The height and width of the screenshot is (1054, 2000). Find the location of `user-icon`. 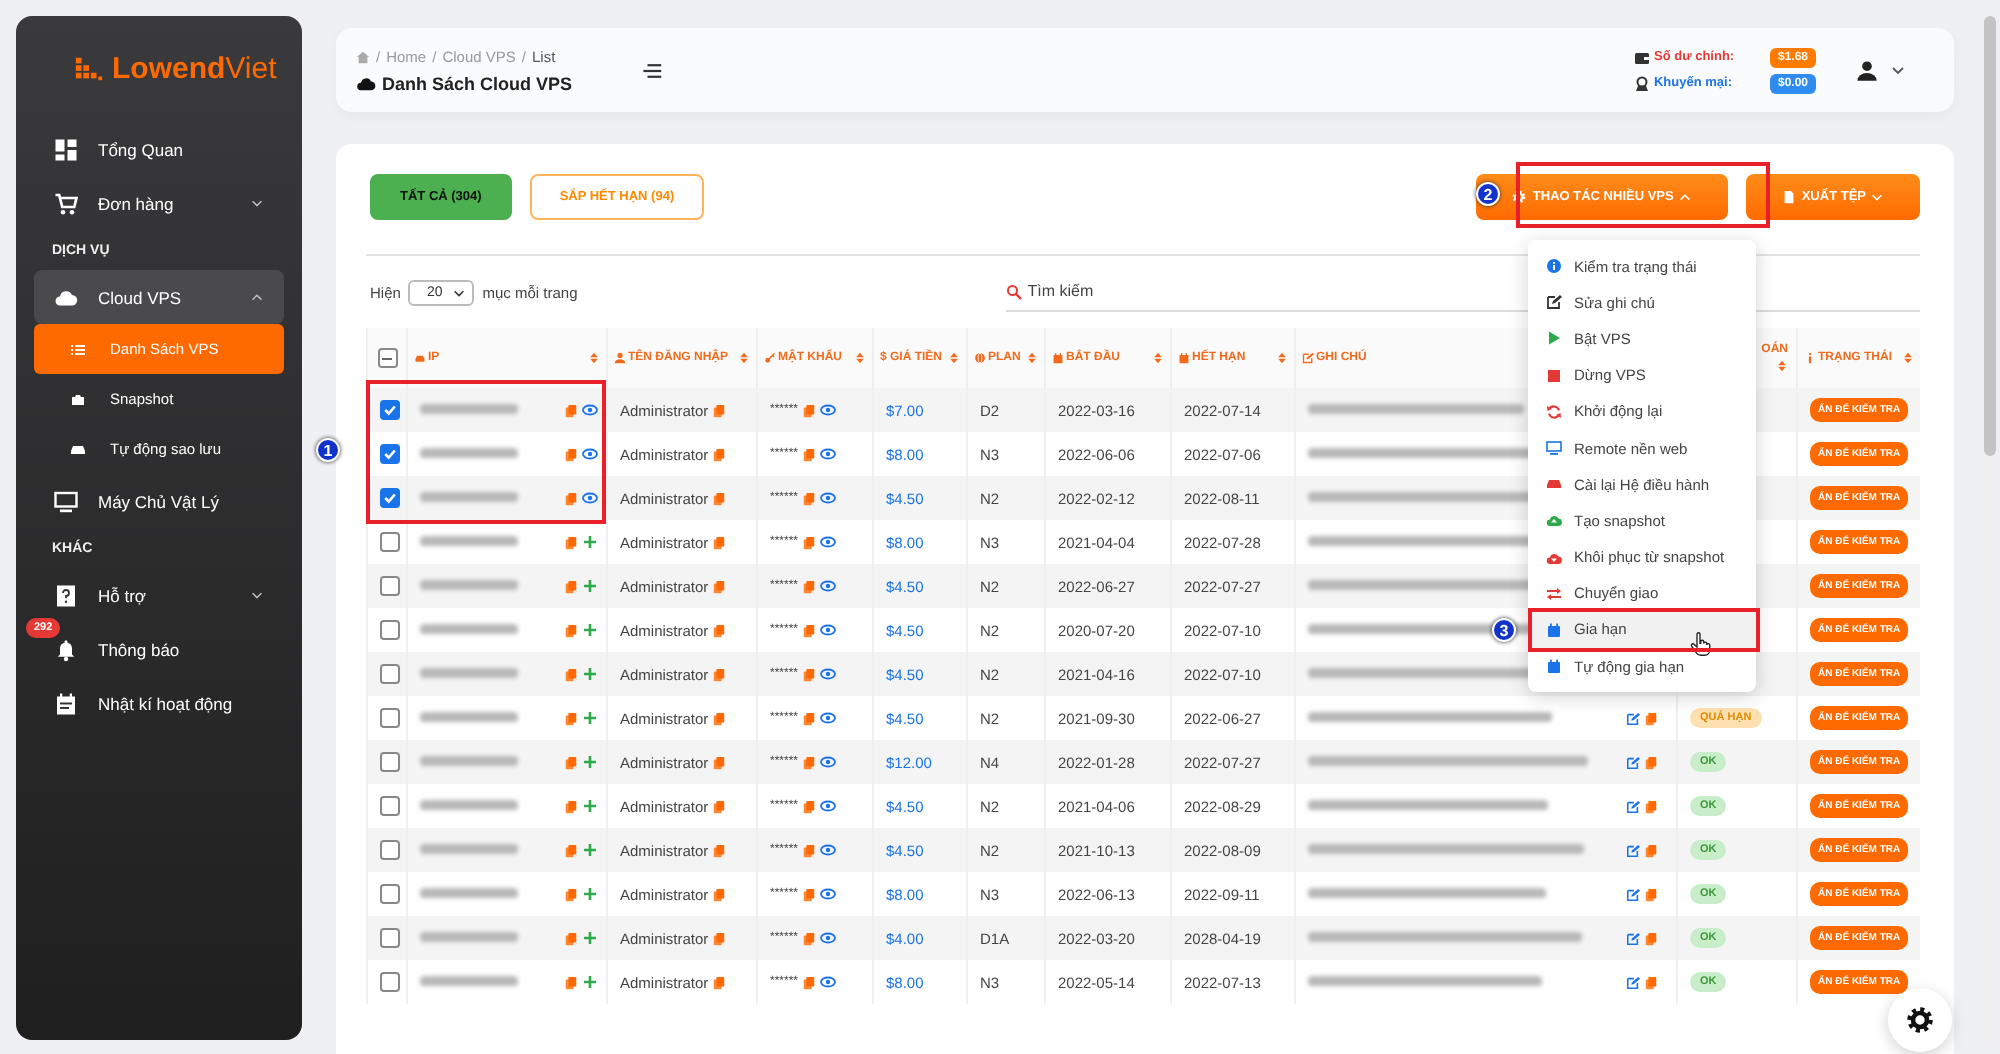

user-icon is located at coordinates (620, 358).